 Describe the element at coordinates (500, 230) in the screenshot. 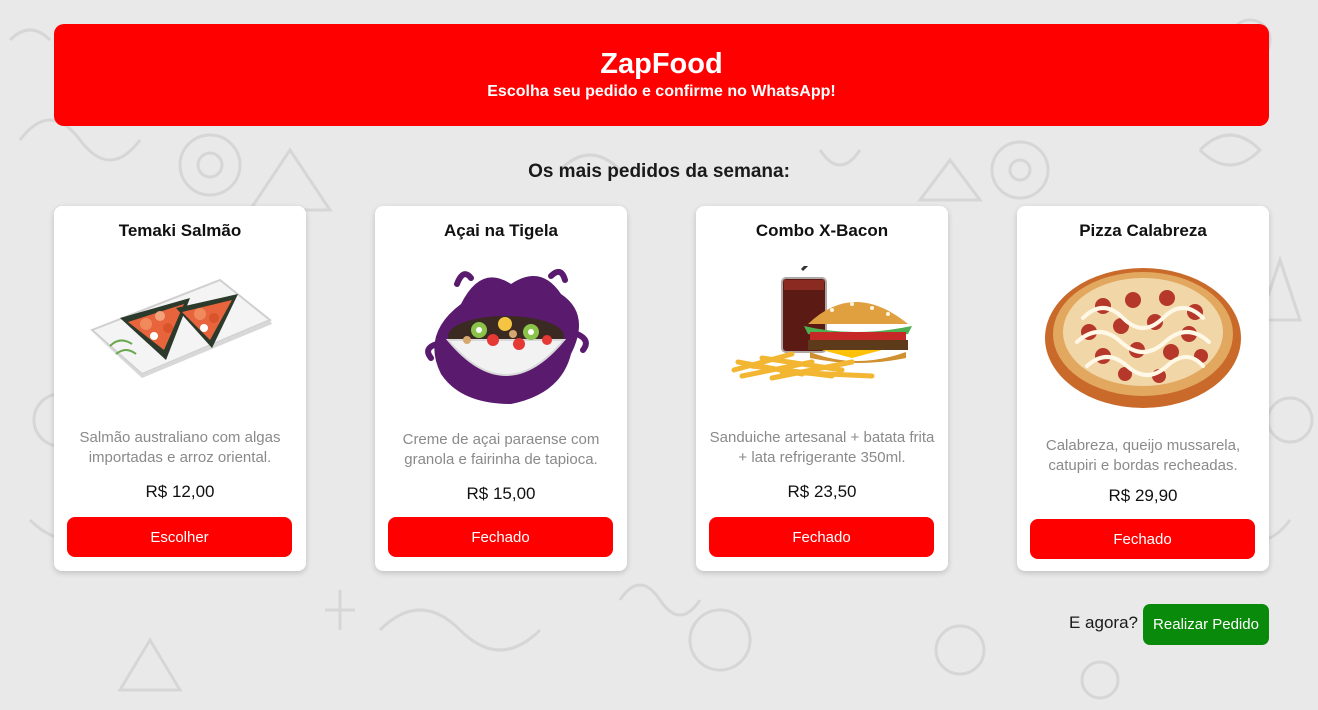

I see `product-name: Açai na Tigela` at that location.